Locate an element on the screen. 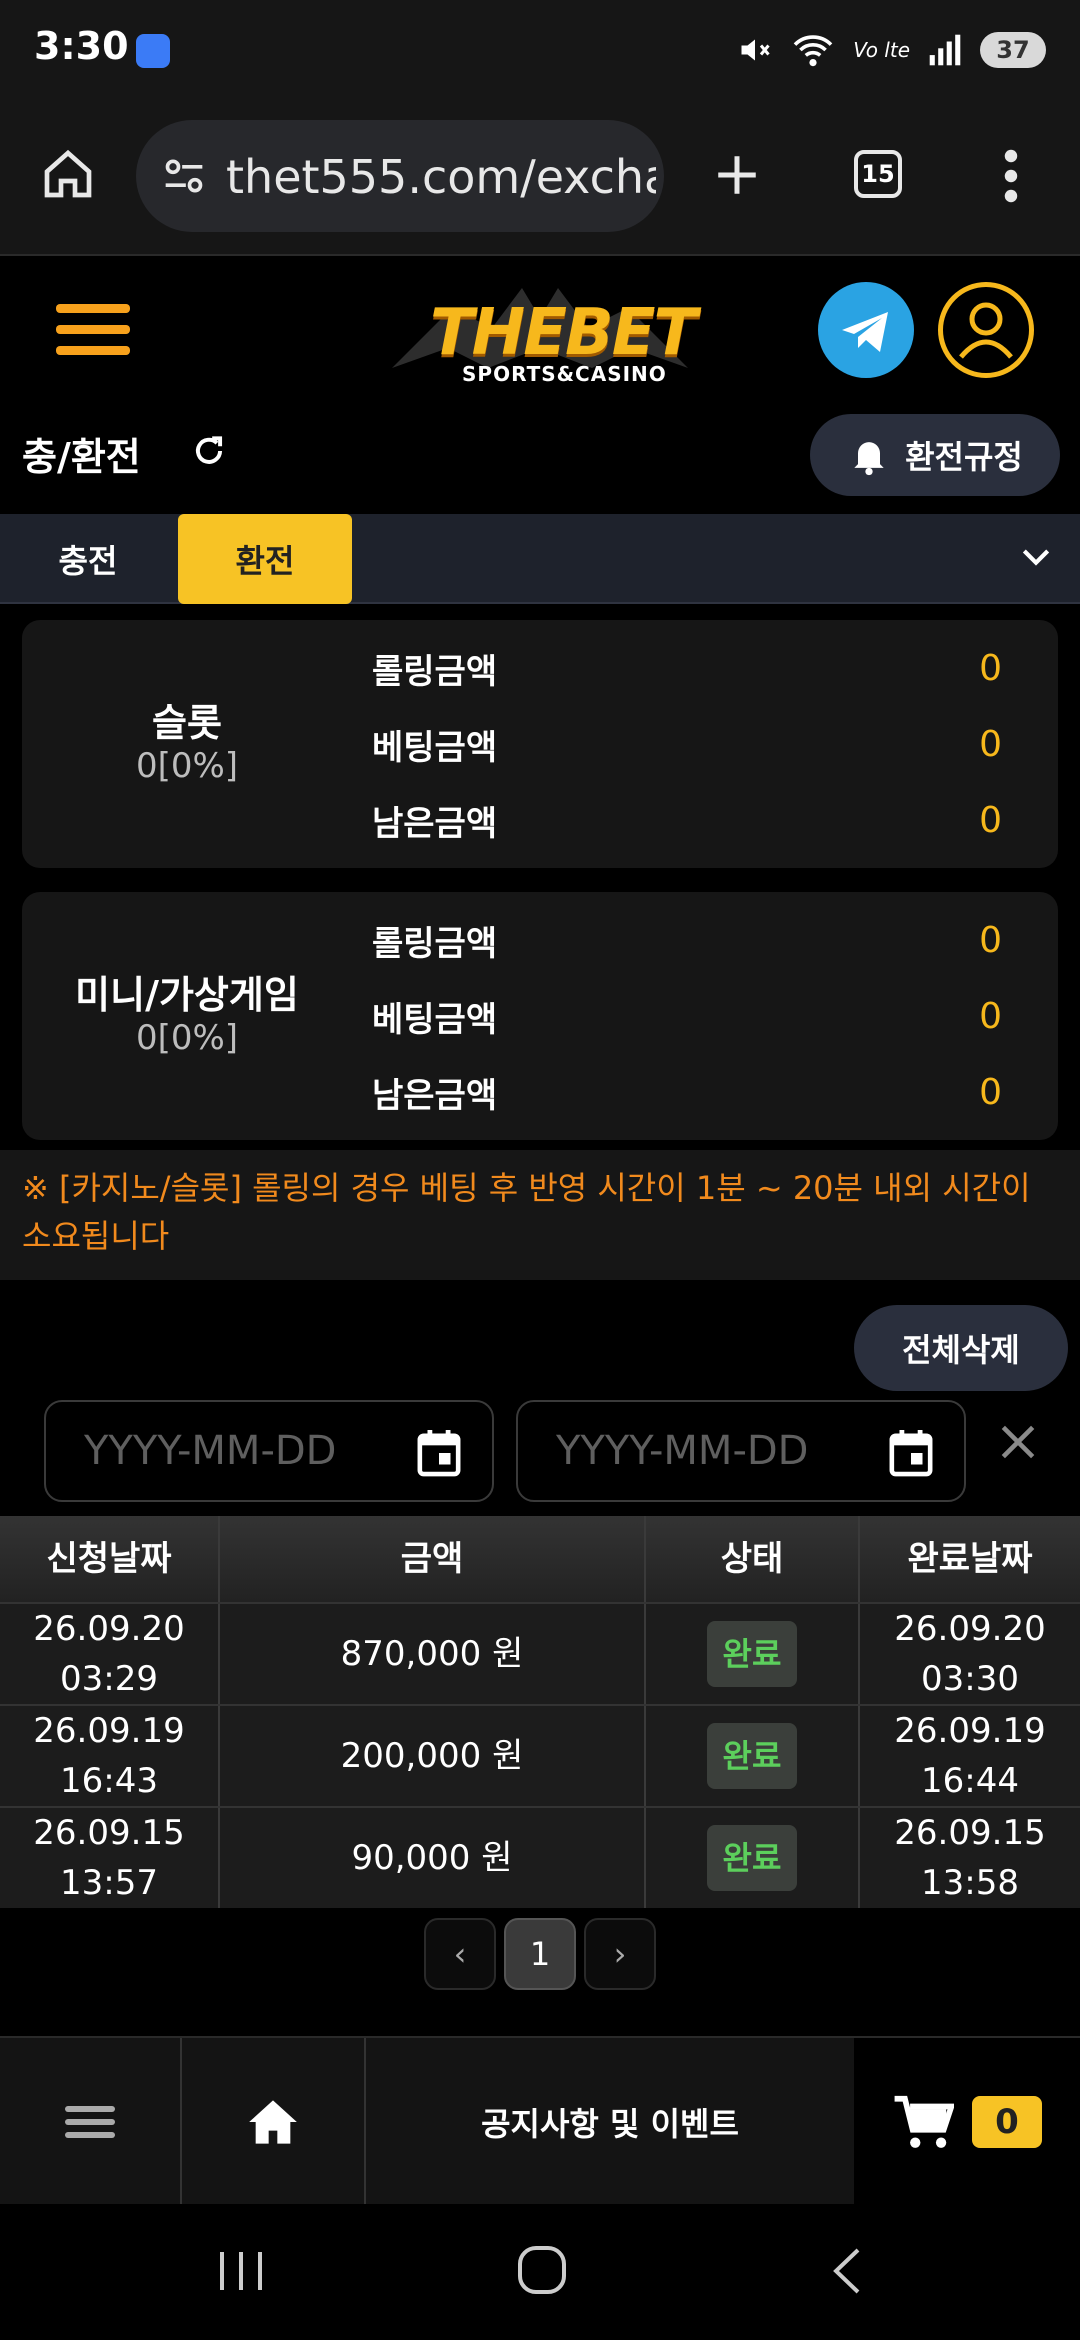 The image size is (1080, 2340). more-options-icon is located at coordinates (1011, 176).